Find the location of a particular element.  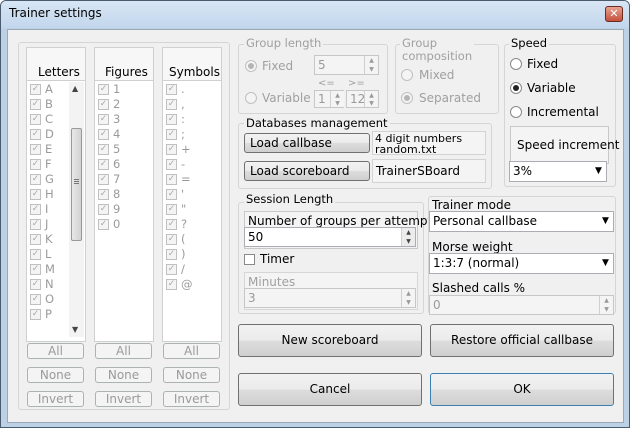

minutes-field: 3 ▲ ▼ is located at coordinates (330, 298).